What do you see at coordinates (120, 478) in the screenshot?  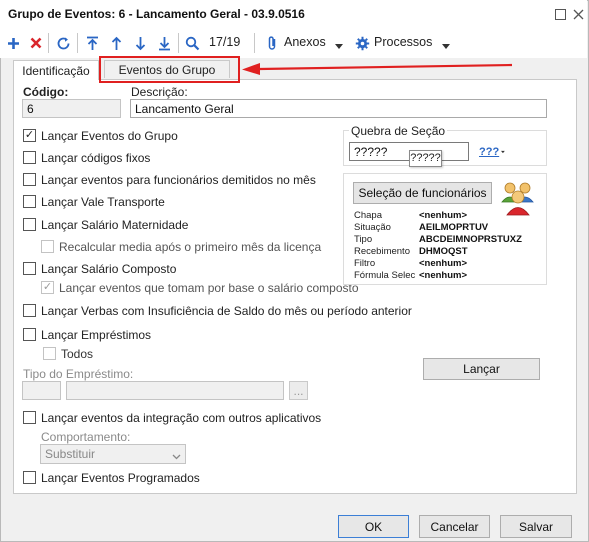 I see `lancar-programados-label: Lançar Eventos Programados` at bounding box center [120, 478].